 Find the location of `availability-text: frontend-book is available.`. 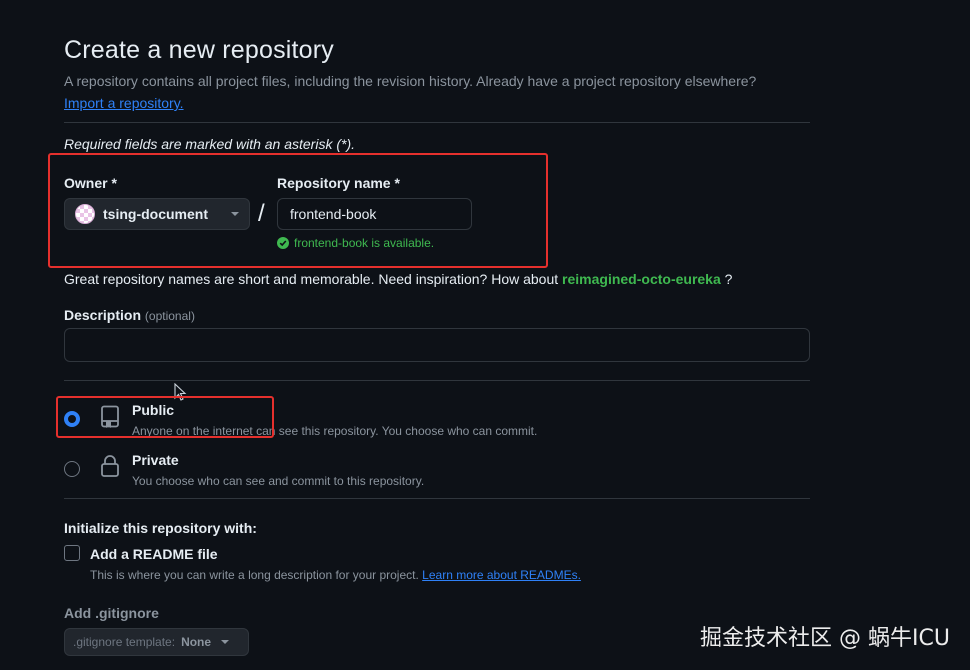

availability-text: frontend-book is available. is located at coordinates (364, 243).